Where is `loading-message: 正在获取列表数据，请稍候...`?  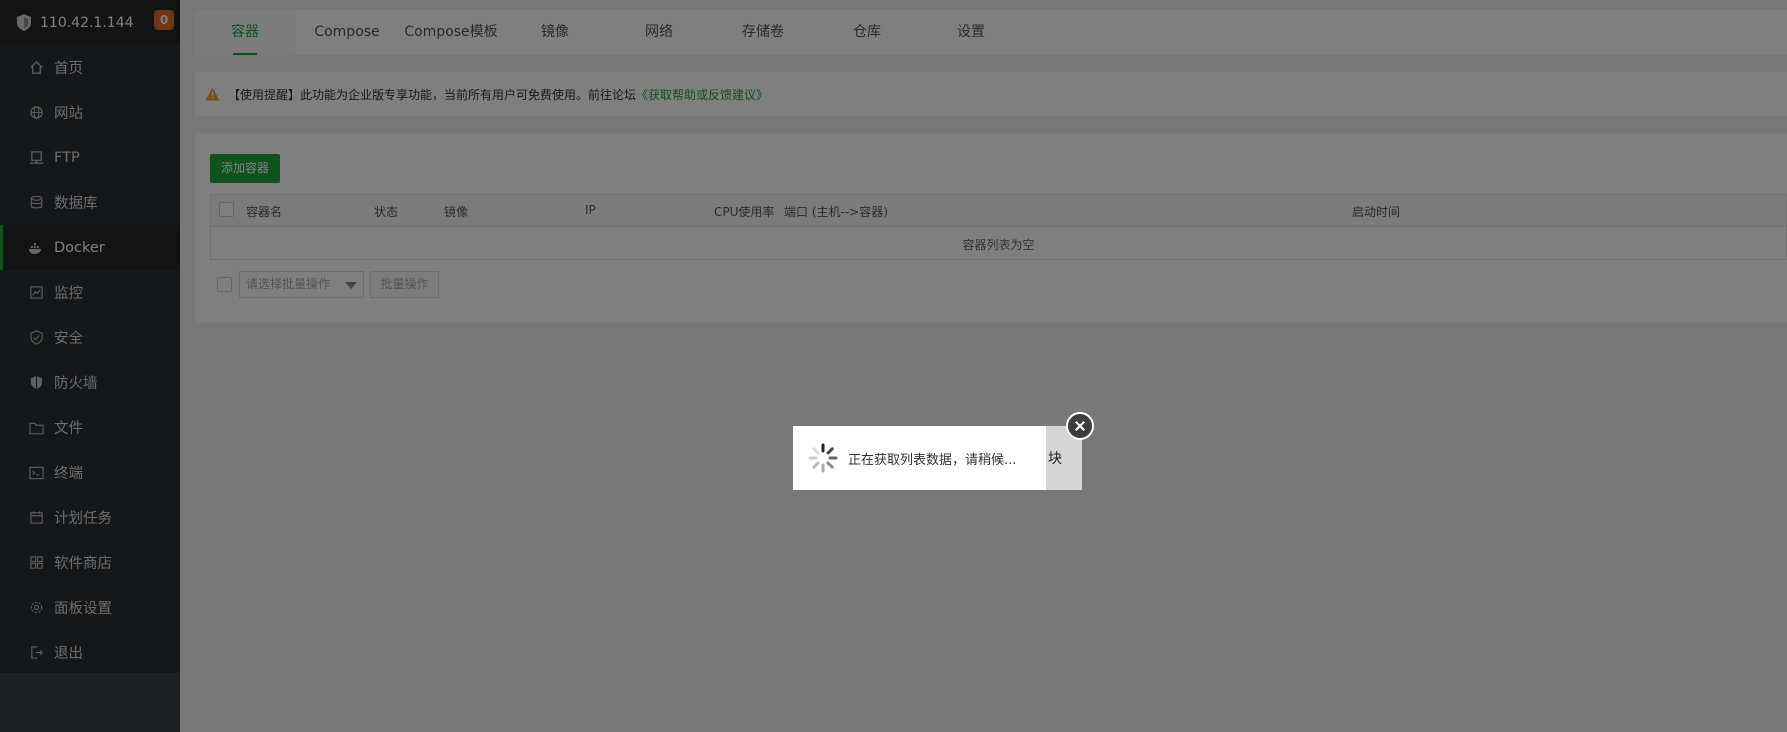
loading-message: 正在获取列表数据，请稍候... is located at coordinates (932, 460).